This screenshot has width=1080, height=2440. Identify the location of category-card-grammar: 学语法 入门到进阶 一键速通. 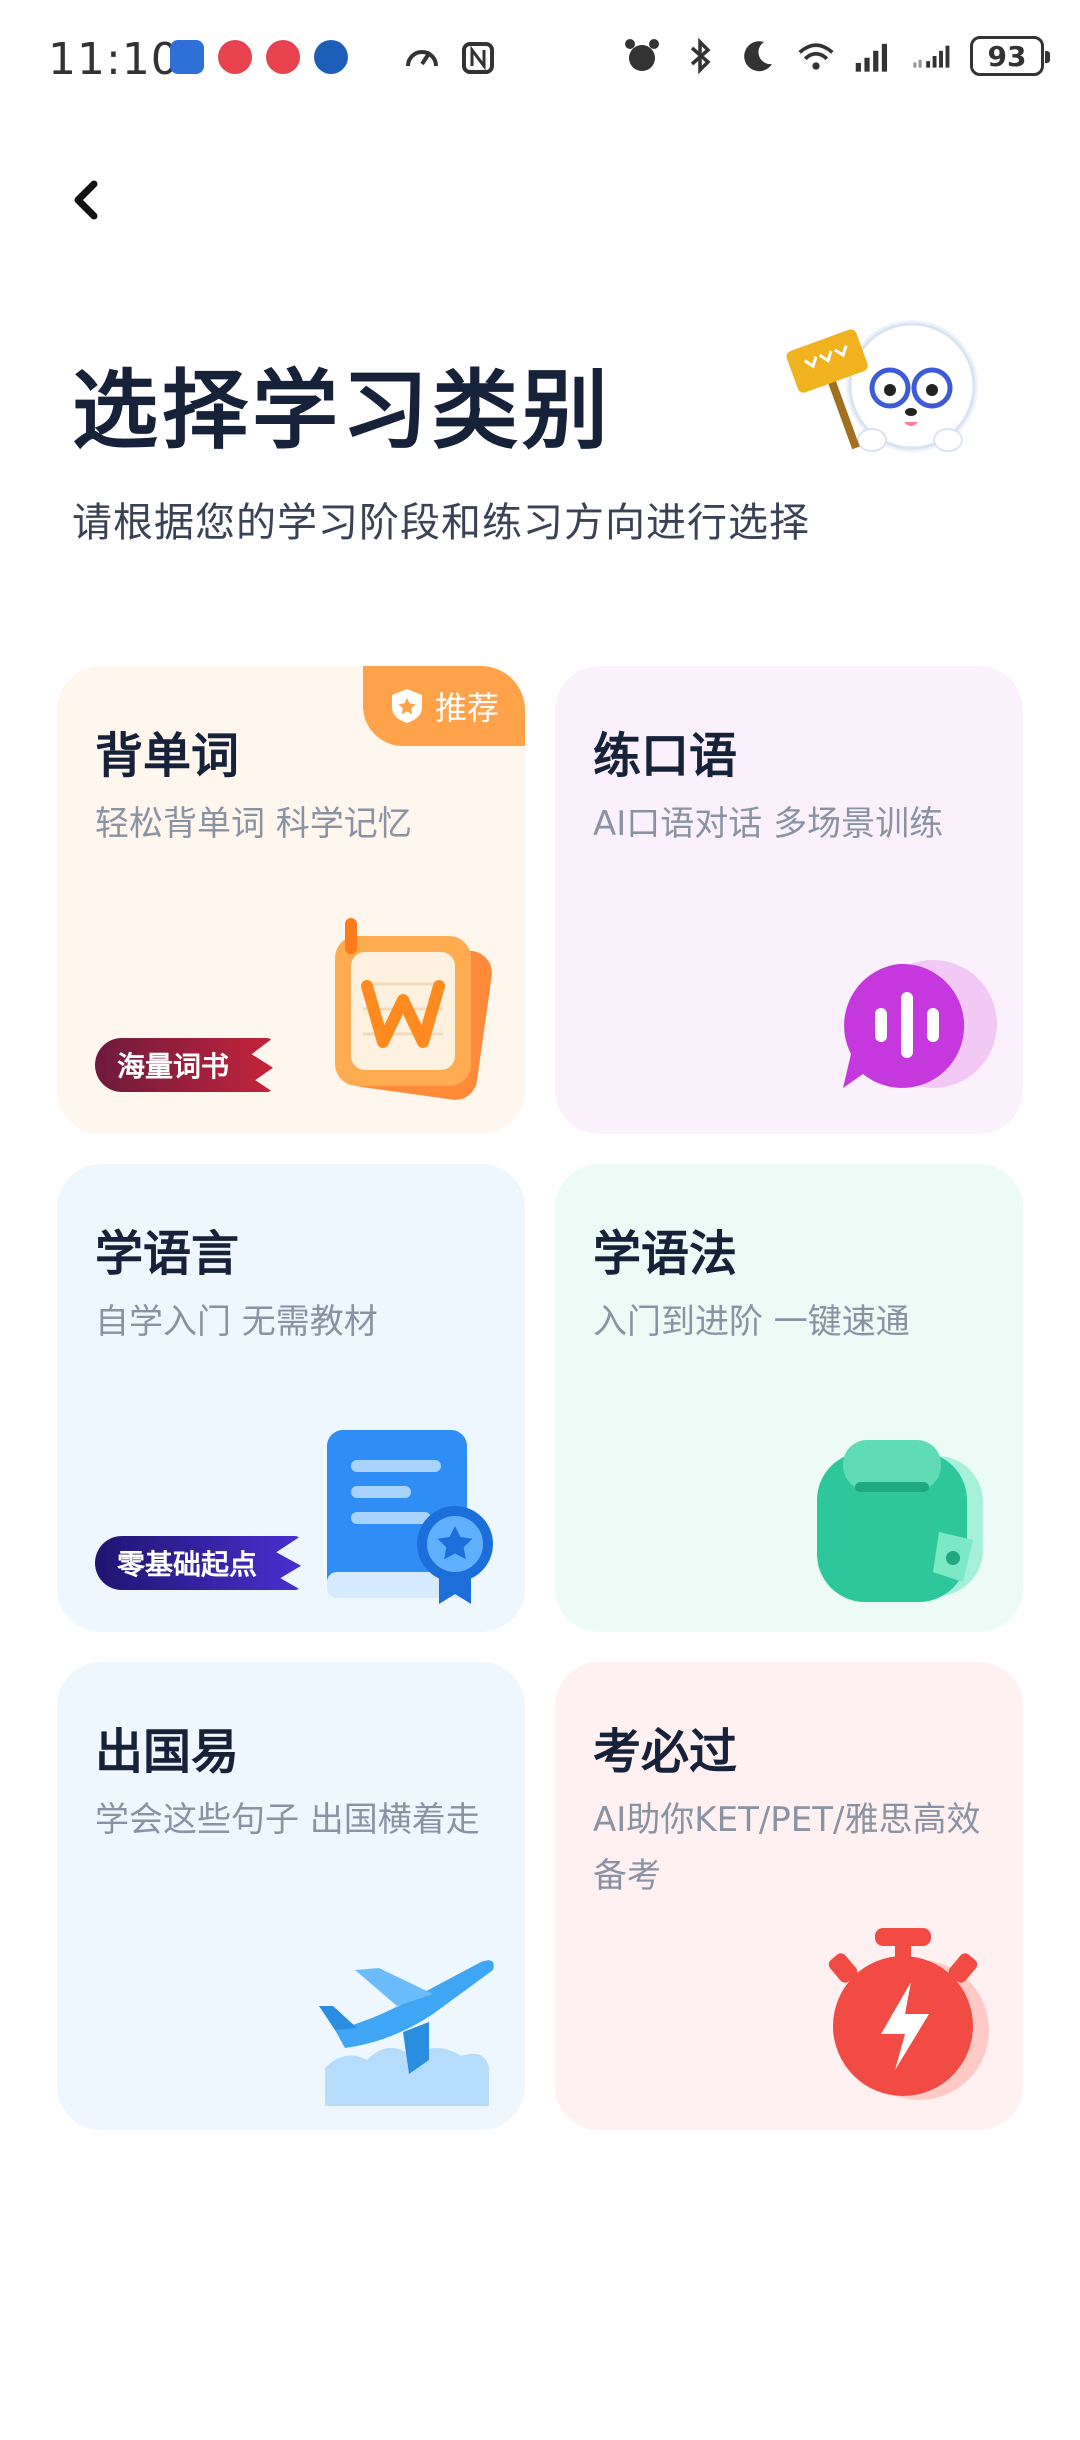
(789, 1398).